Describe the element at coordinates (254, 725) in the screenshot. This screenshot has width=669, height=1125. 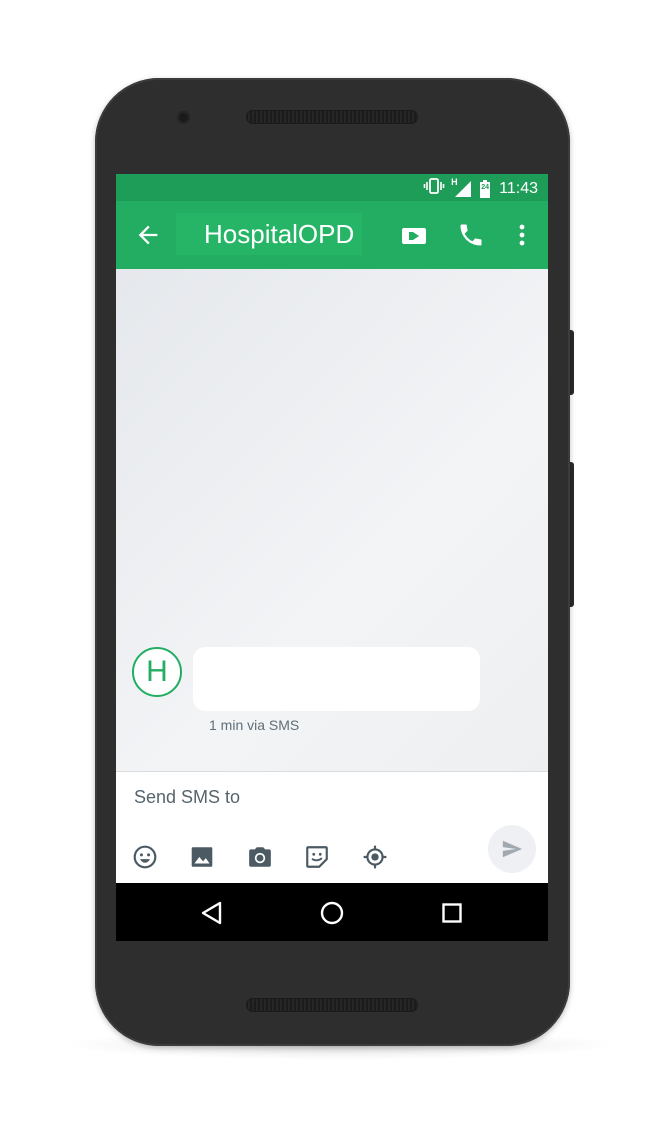
I see `message-meta: 1 min via SMS` at that location.